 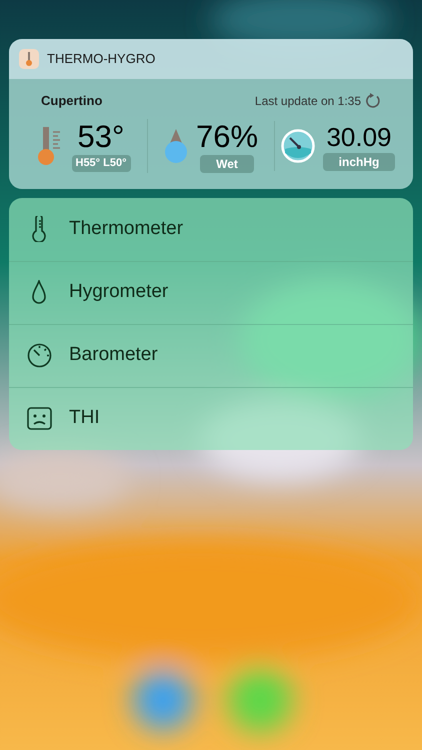 What do you see at coordinates (39, 418) in the screenshot?
I see `sad-face-icon` at bounding box center [39, 418].